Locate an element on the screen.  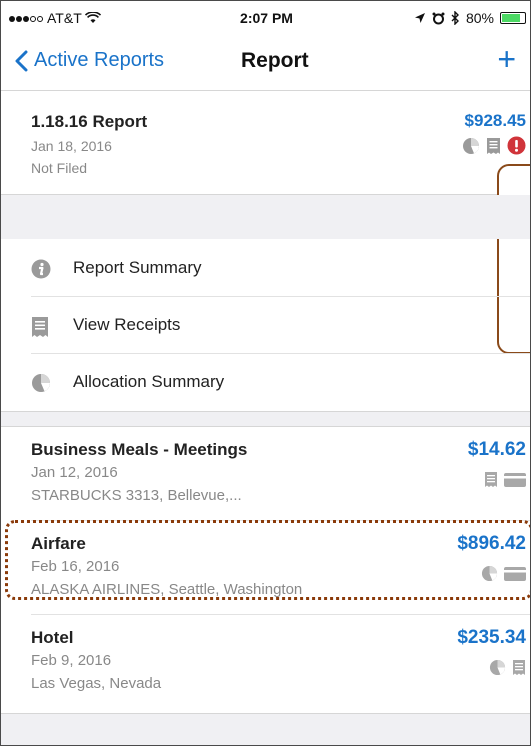
expense-title: Business Meals - Meetings is located at coordinates (139, 449).